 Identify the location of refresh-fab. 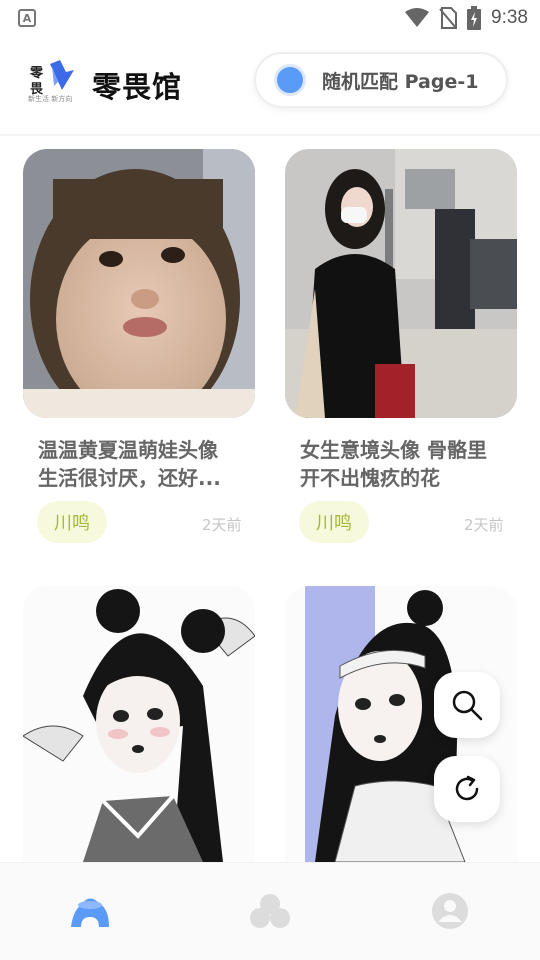
(467, 789).